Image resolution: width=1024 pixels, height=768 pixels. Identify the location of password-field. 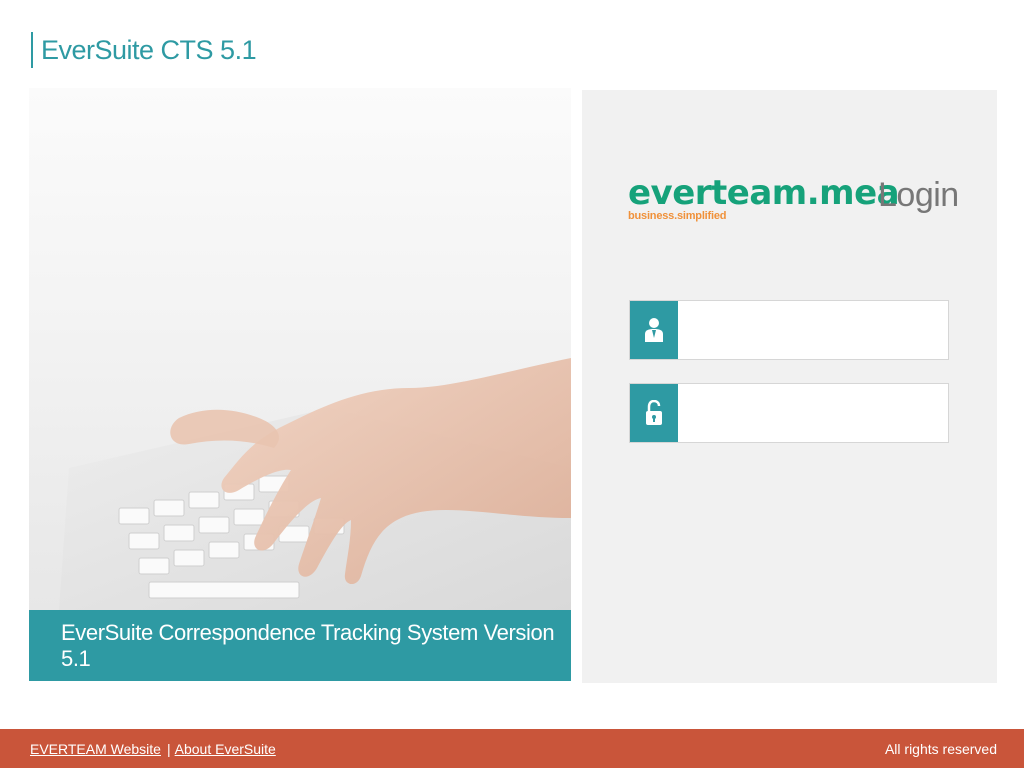
(789, 413).